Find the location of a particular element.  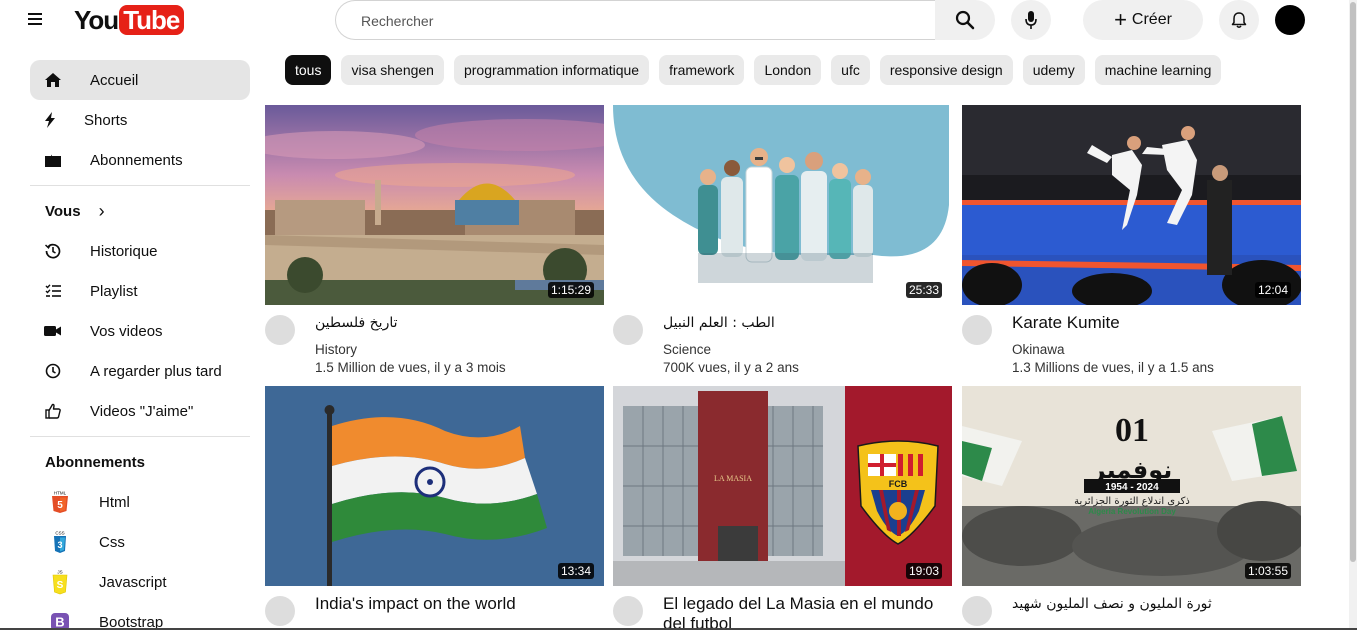

youtube-logo: You Tube is located at coordinates (129, 20).